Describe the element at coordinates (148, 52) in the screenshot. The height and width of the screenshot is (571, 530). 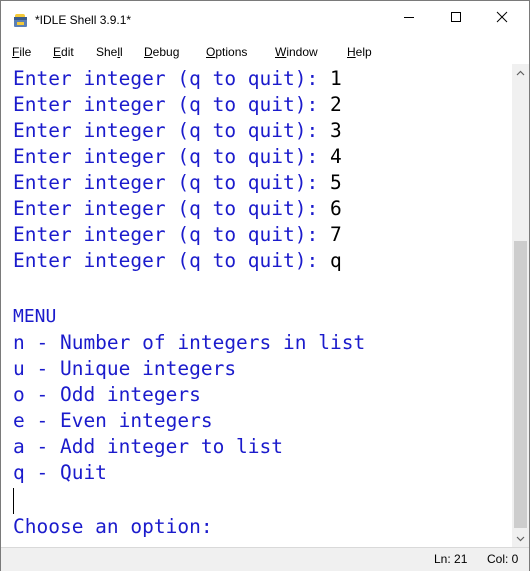
I see `menu-debug-mnemonic: D` at that location.